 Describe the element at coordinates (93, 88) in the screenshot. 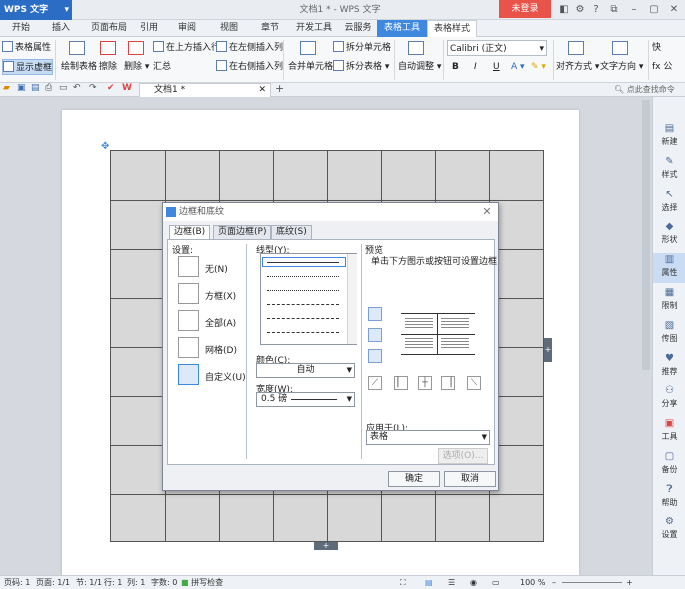

I see `redo-icon: ↷` at that location.